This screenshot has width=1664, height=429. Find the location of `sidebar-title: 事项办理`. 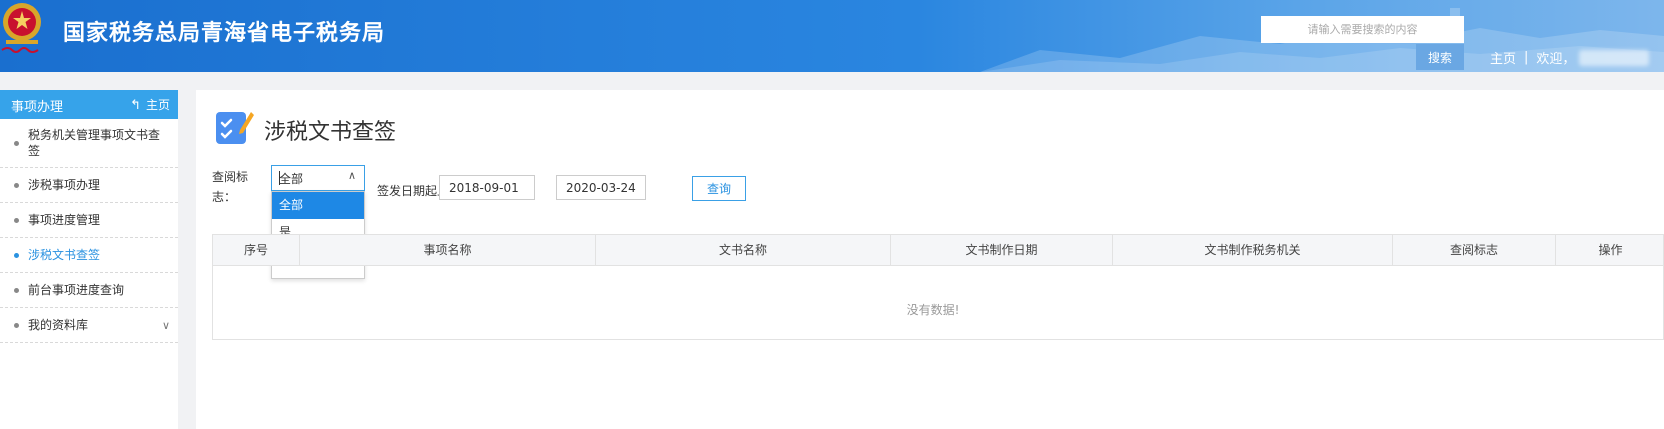

sidebar-title: 事项办理 is located at coordinates (37, 107).